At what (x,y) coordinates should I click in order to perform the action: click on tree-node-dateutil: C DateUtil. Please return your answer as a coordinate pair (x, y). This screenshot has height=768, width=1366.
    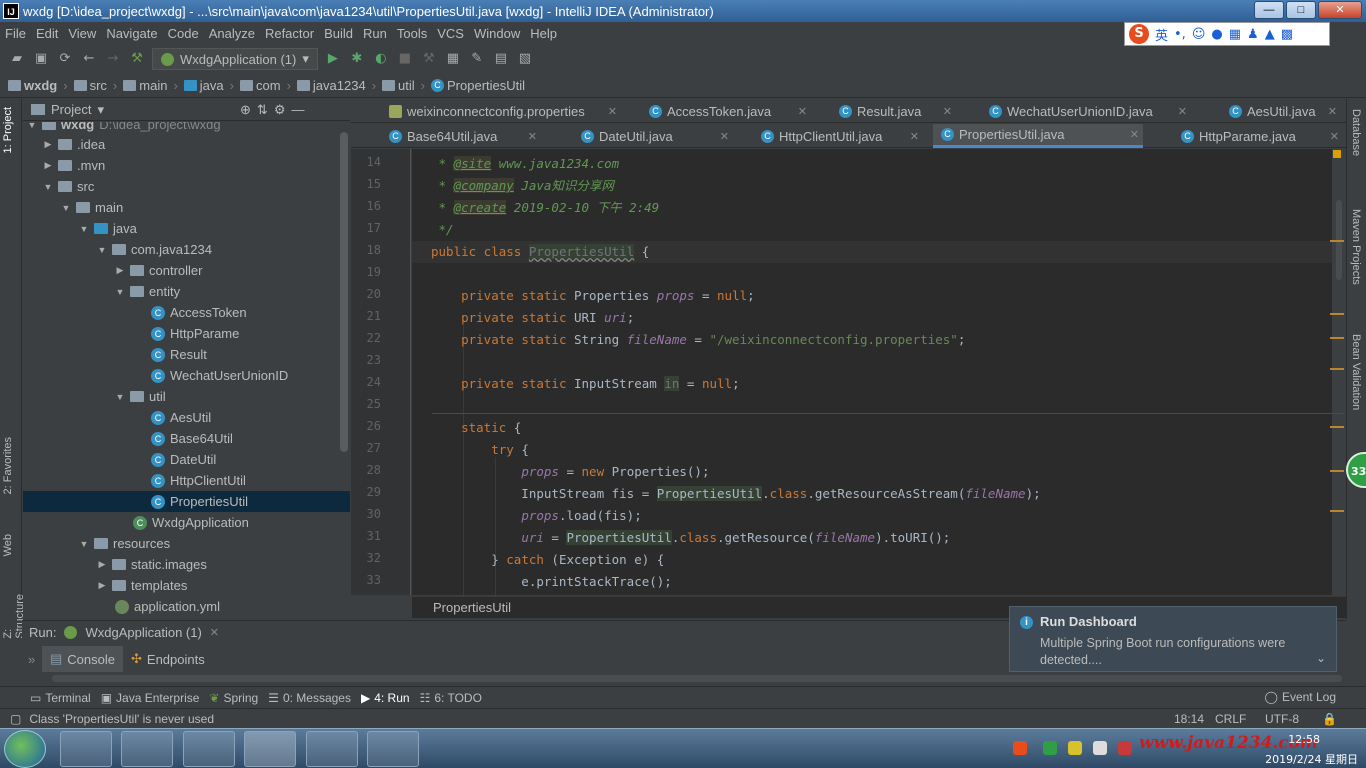
    Looking at the image, I should click on (183, 459).